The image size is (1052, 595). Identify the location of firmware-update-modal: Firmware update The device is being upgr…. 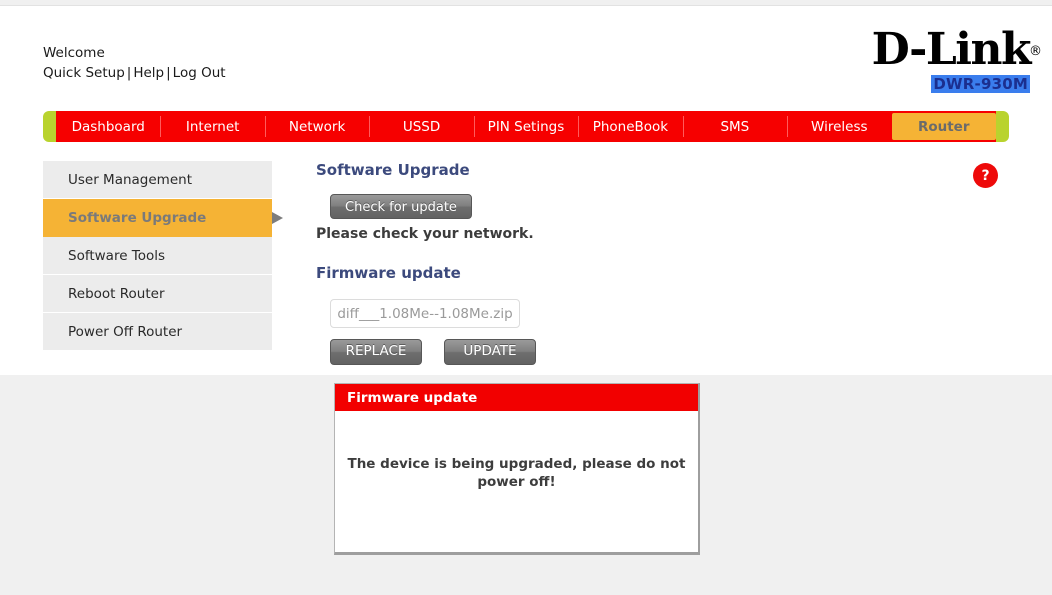
(517, 469).